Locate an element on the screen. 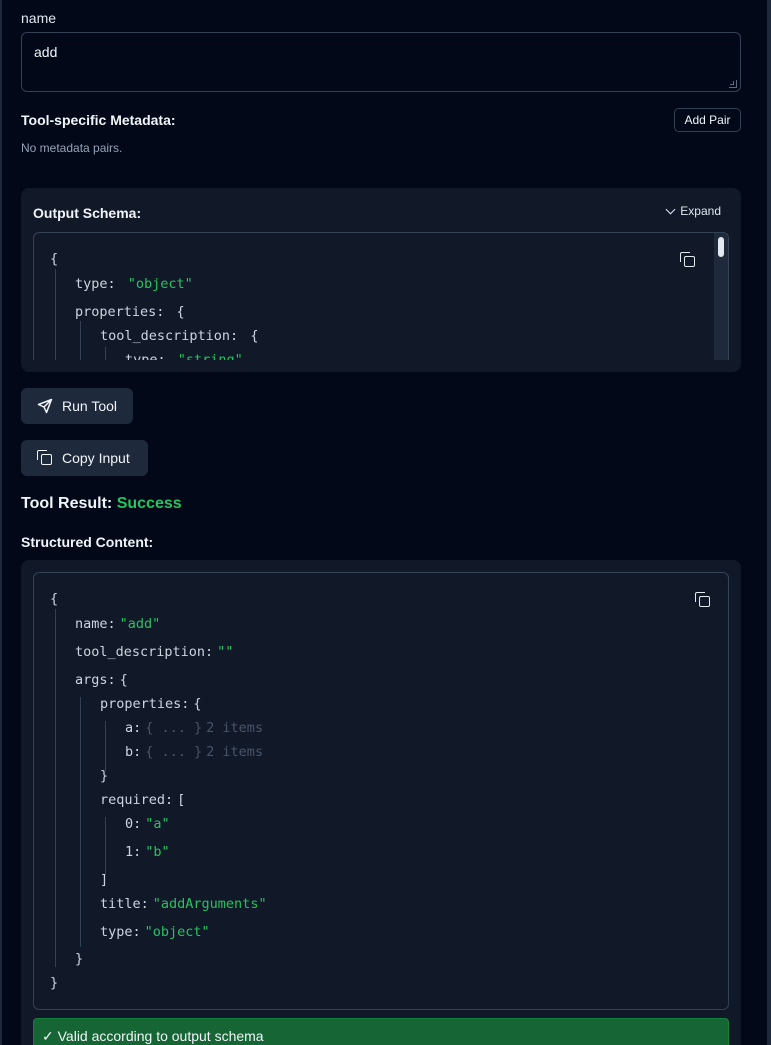 The image size is (771, 1045). json-string: "addArguments" is located at coordinates (209, 904).